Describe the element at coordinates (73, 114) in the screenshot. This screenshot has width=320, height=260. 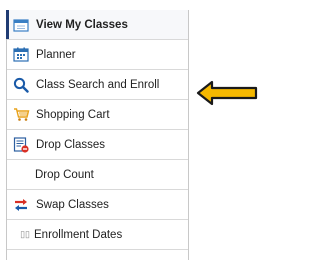
I see `menu-item-label: Shopping Cart` at that location.